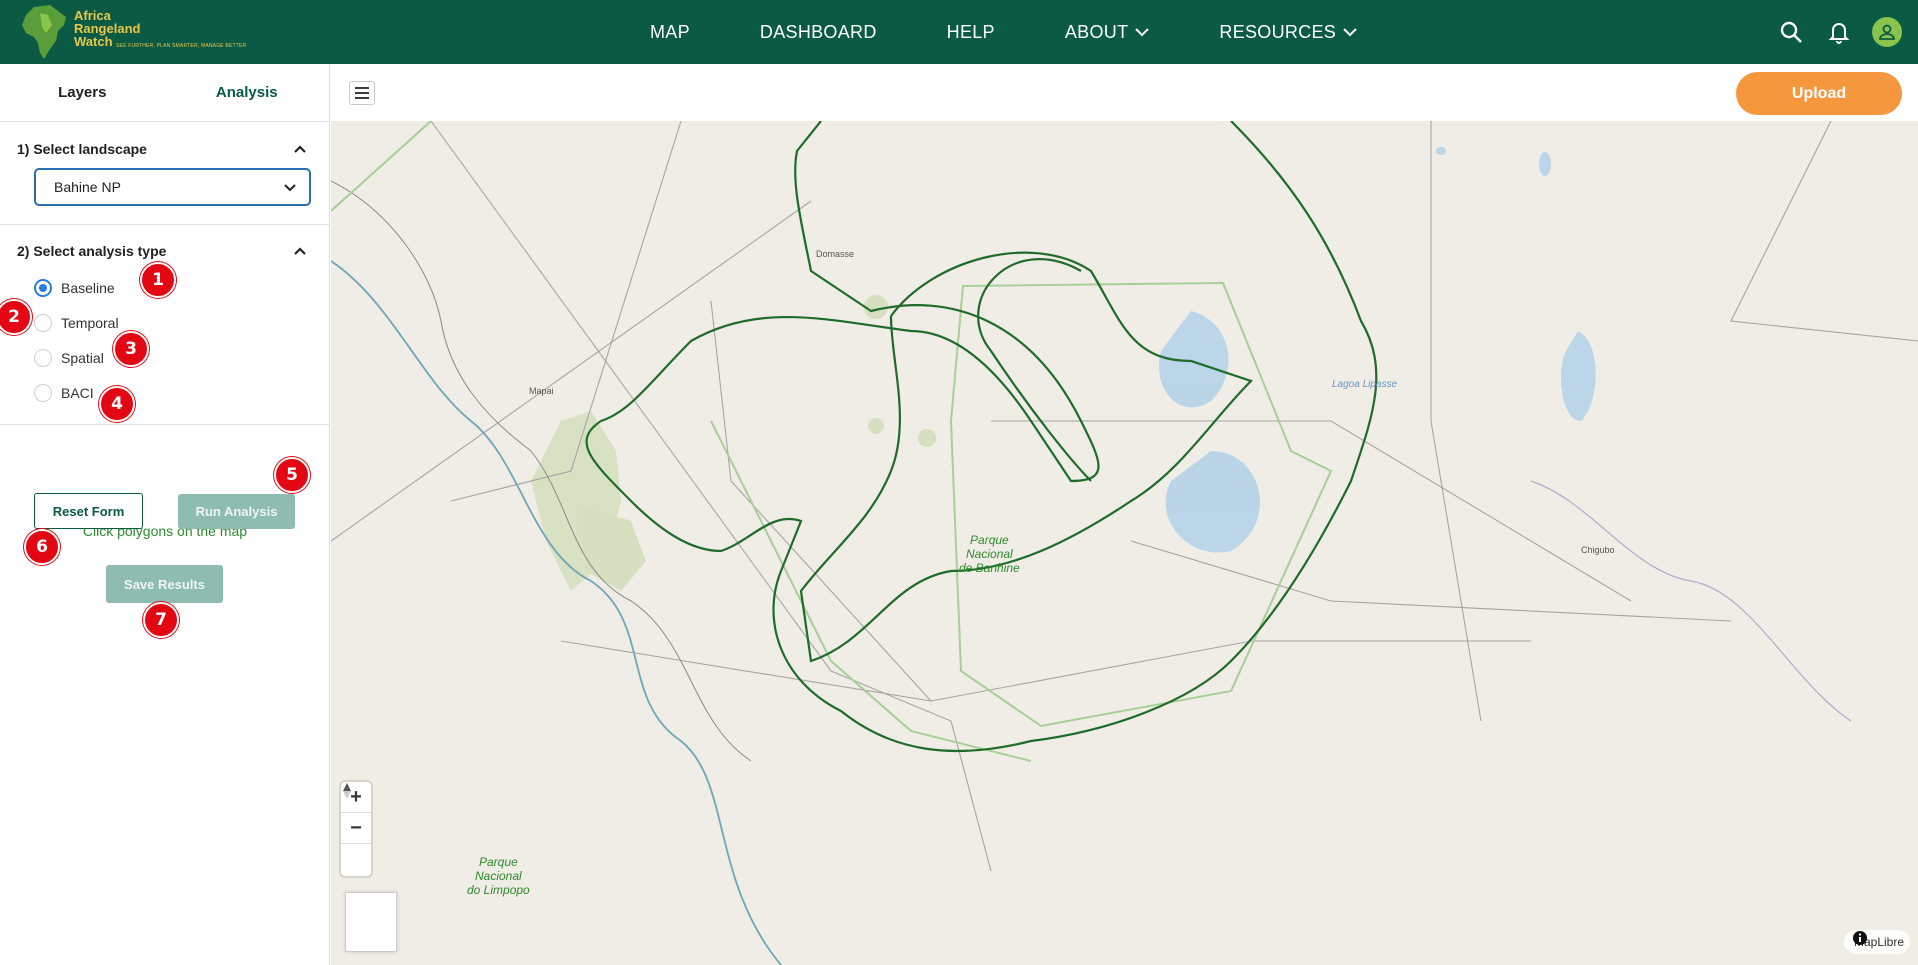 This screenshot has width=1918, height=965. Describe the element at coordinates (1860, 938) in the screenshot. I see `info-icon` at that location.